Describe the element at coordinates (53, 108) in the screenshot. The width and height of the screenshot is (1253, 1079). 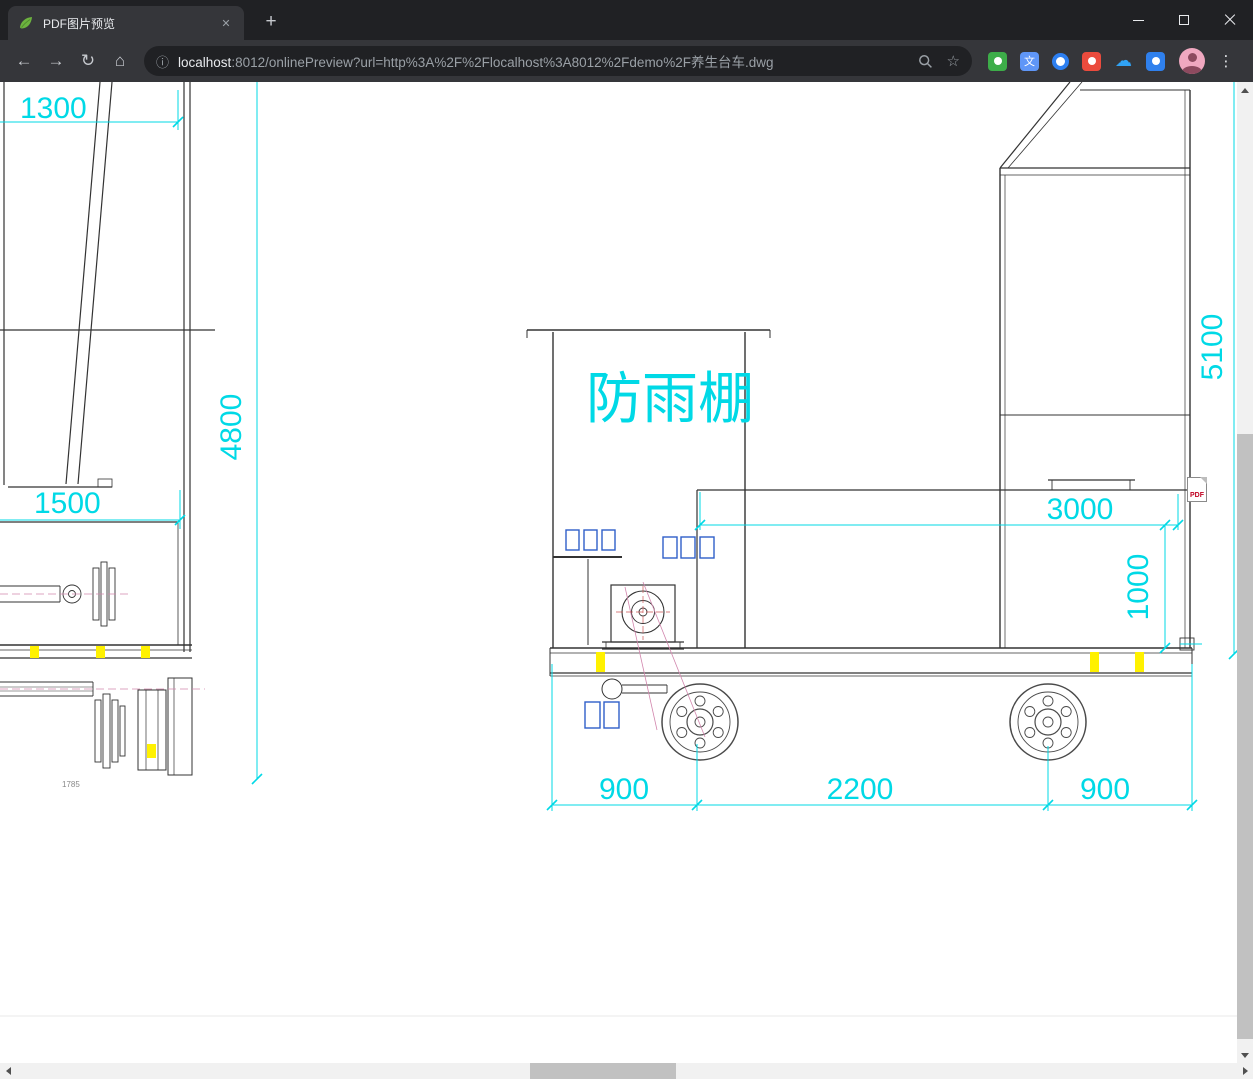
I see `dim-1300: 1300` at that location.